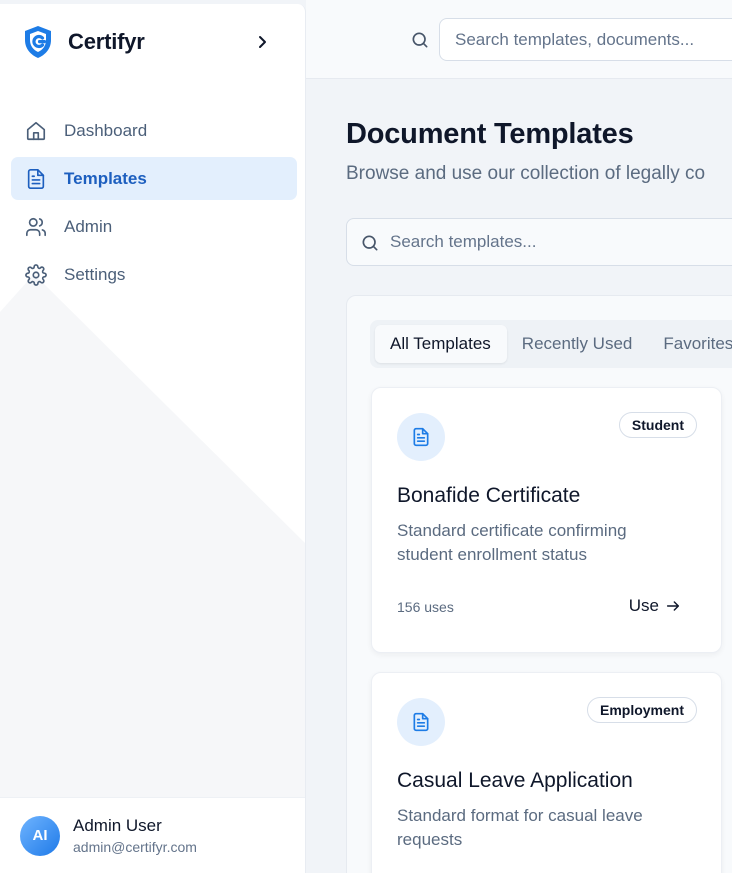 The width and height of the screenshot is (732, 873). I want to click on card-title: Bonafide Certificate, so click(489, 495).